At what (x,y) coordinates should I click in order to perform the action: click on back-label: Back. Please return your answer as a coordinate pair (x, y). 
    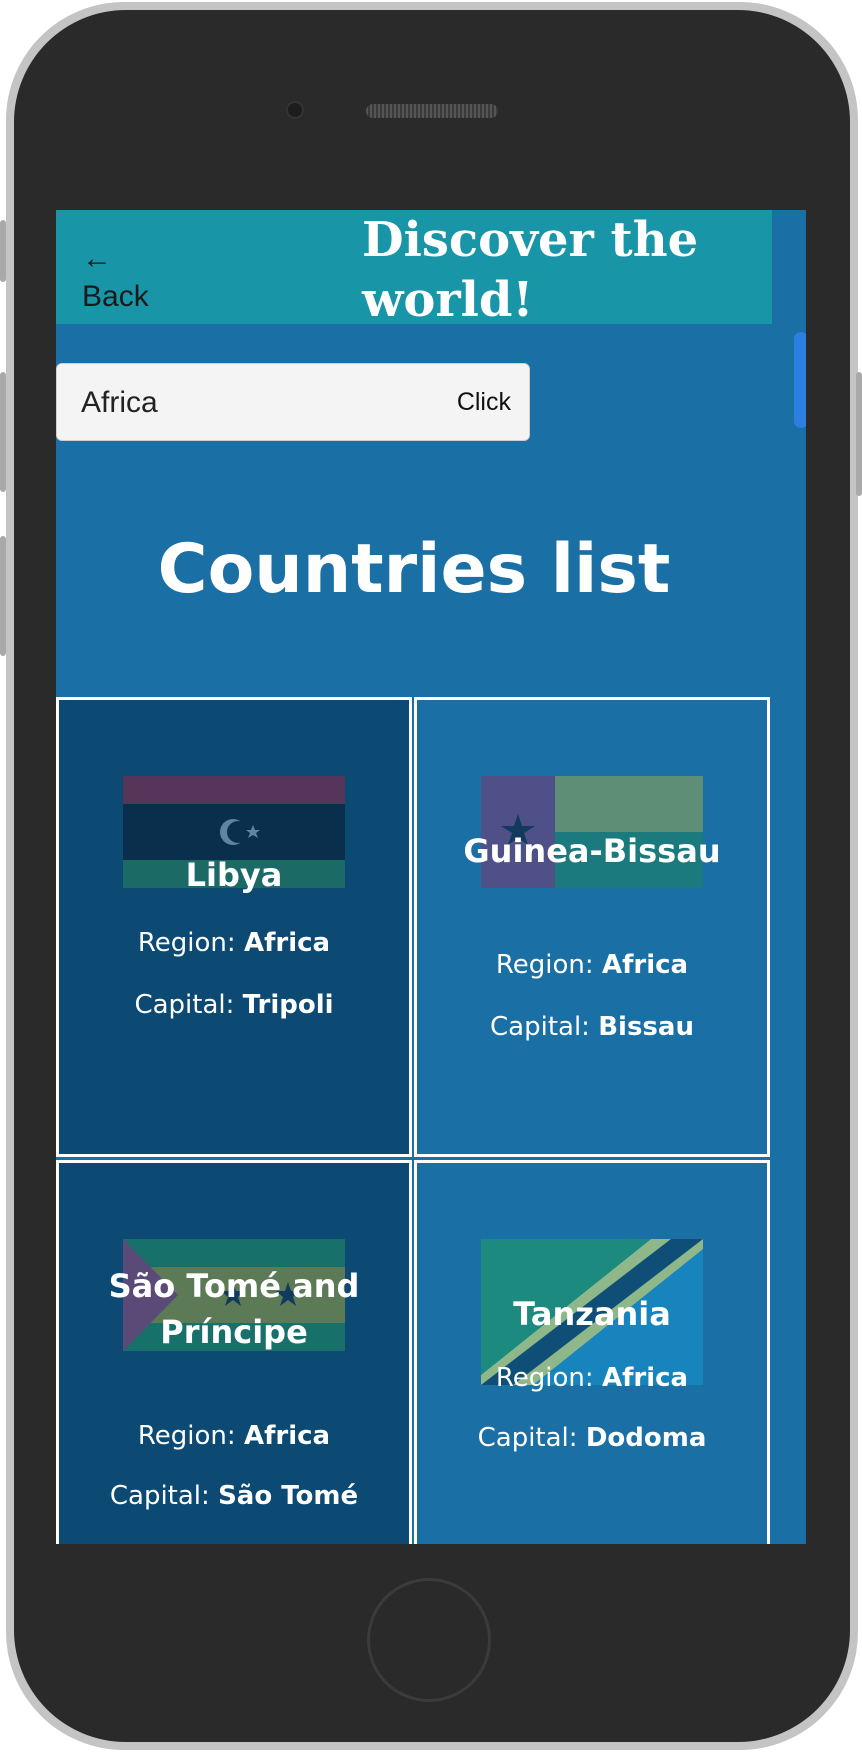
    Looking at the image, I should click on (115, 296).